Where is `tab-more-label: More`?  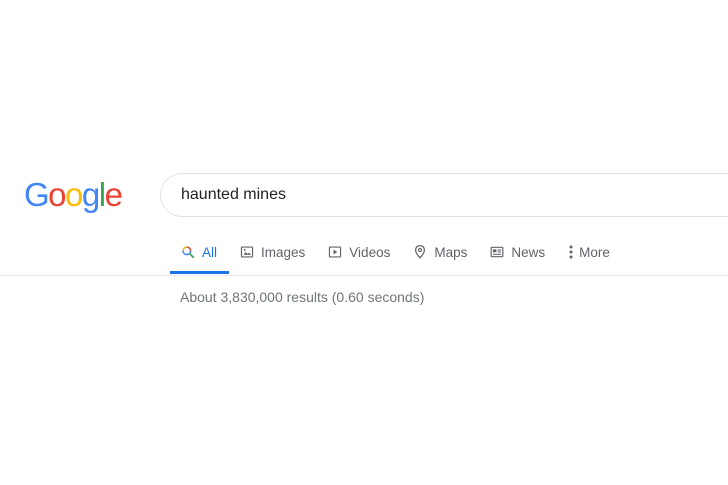 tab-more-label: More is located at coordinates (594, 252).